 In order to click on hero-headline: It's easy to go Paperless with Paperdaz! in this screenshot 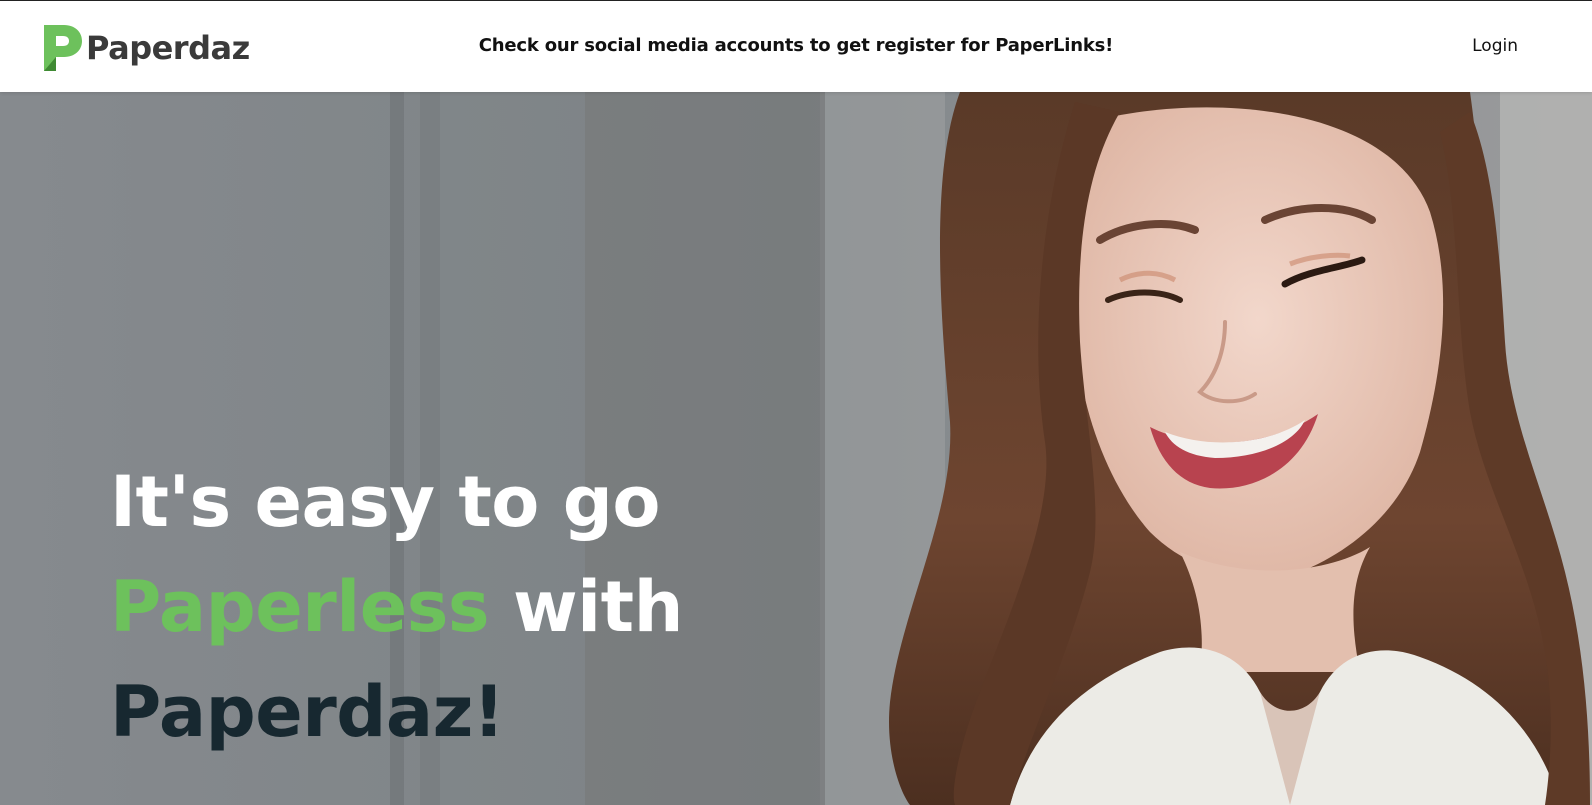, I will do `click(396, 607)`.